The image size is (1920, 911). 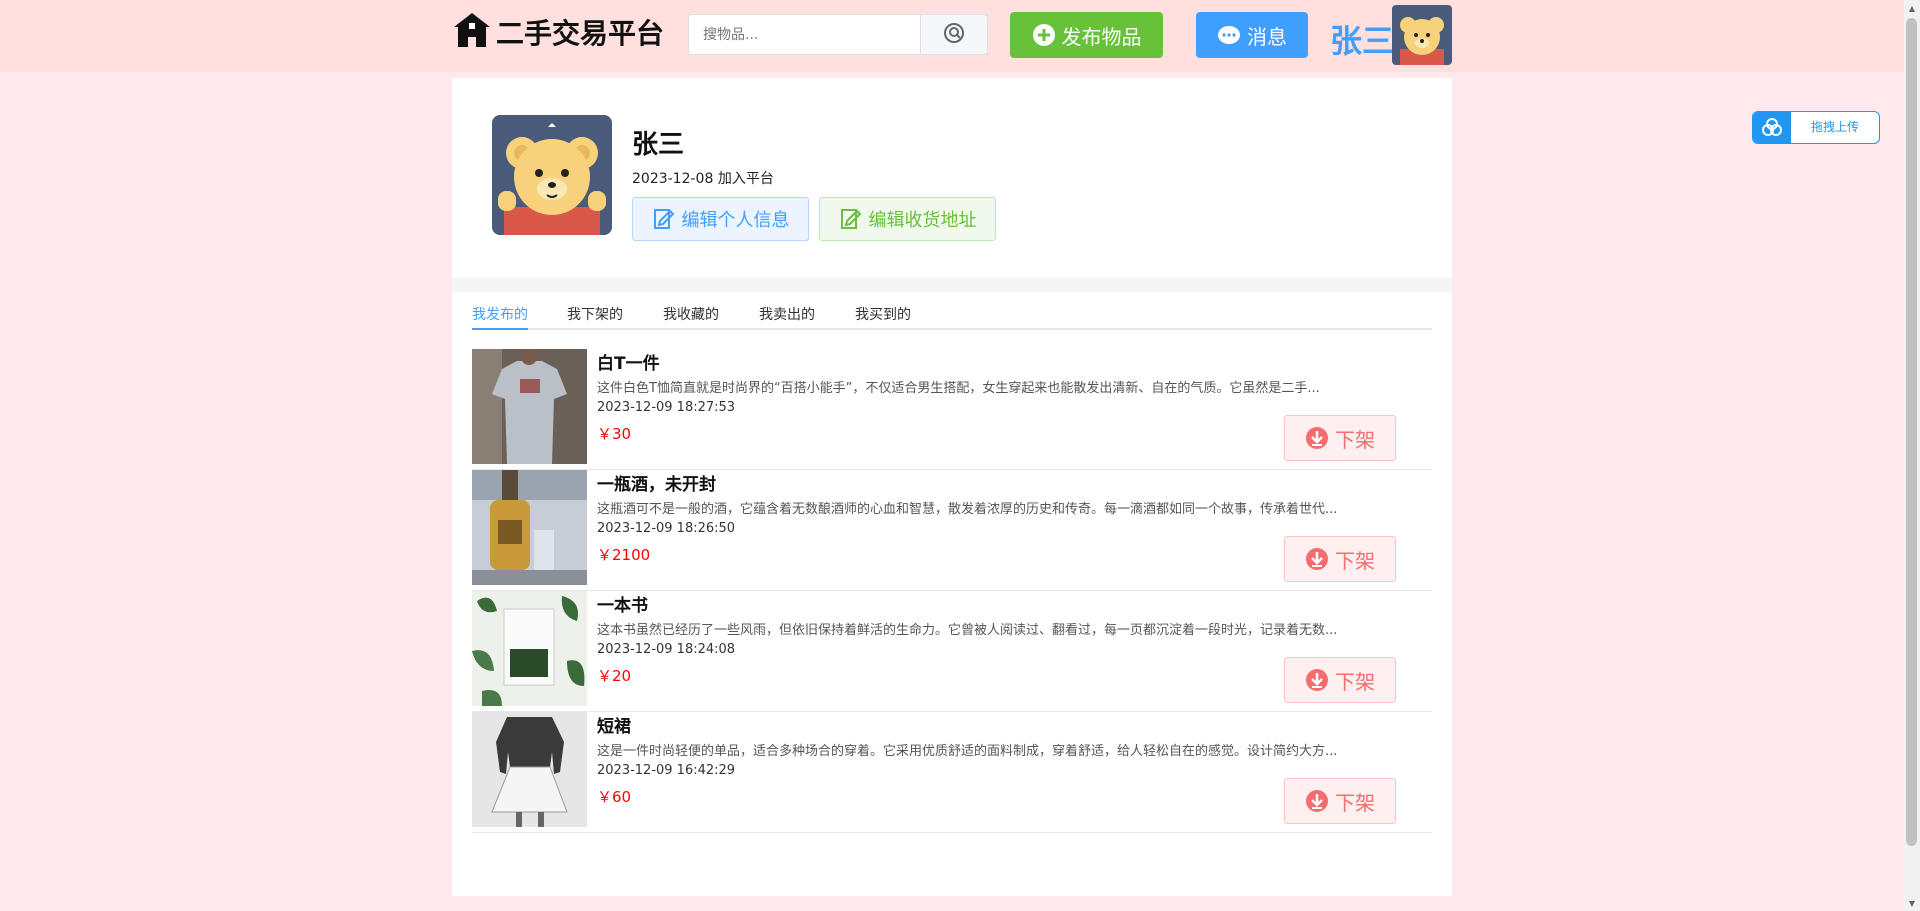 I want to click on search-icon, so click(x=954, y=35).